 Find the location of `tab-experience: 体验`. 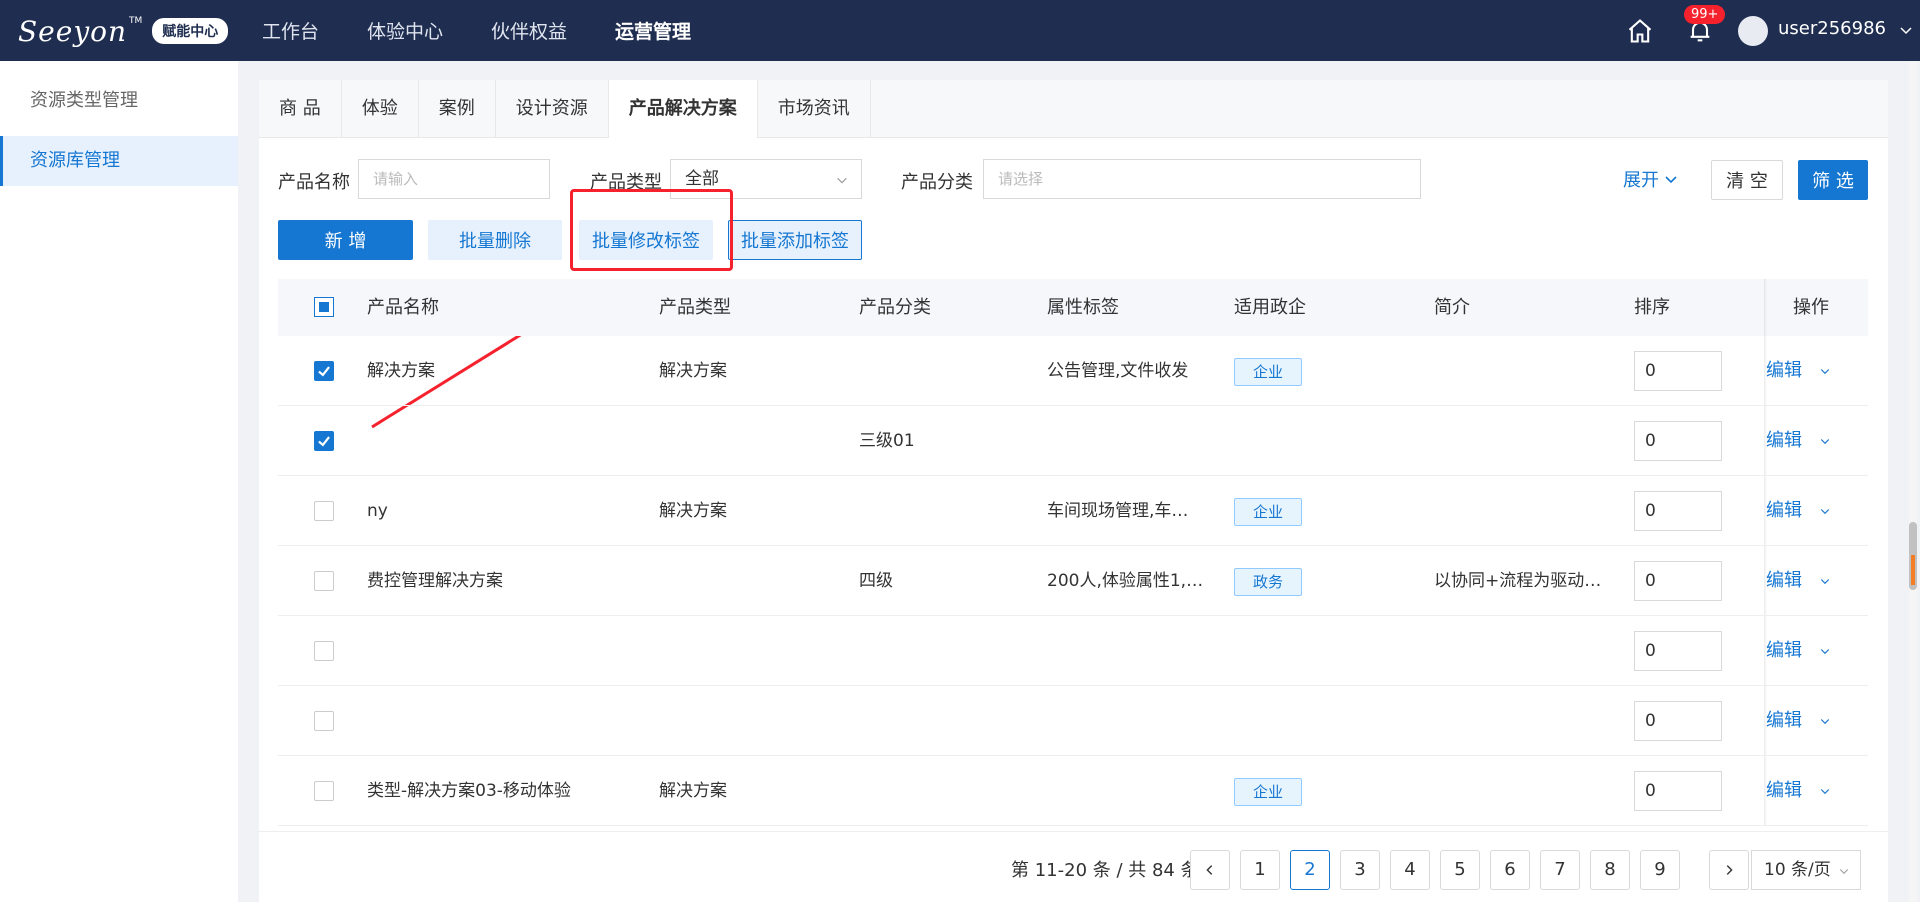

tab-experience: 体验 is located at coordinates (380, 109).